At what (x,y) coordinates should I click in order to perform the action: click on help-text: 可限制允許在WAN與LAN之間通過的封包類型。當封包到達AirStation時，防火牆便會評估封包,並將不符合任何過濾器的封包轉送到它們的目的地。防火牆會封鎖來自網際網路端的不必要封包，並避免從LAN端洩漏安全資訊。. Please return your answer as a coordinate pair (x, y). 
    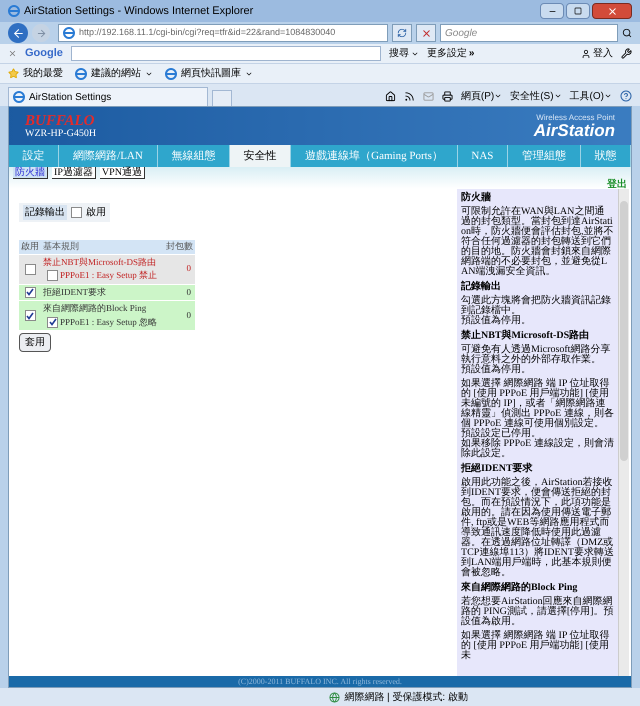
    Looking at the image, I should click on (537, 242).